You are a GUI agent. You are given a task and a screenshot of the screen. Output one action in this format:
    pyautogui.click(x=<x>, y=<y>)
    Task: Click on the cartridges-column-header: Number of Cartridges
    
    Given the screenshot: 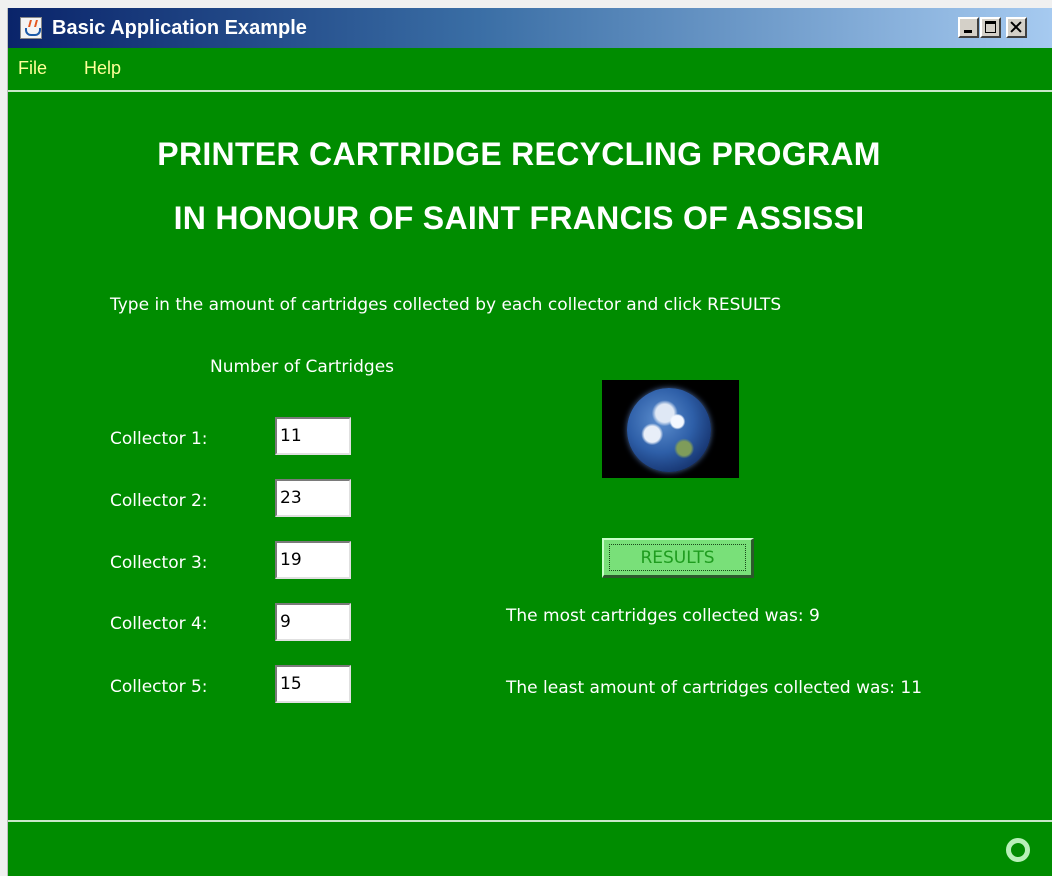 What is the action you would take?
    pyautogui.click(x=302, y=367)
    